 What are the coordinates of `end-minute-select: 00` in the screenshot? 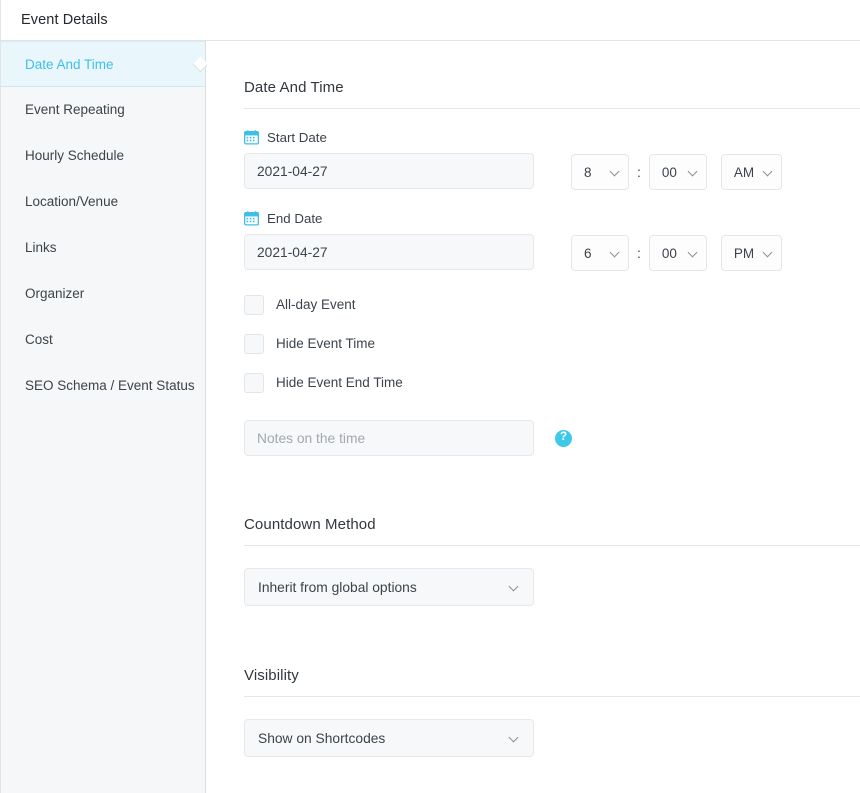 It's located at (677, 253).